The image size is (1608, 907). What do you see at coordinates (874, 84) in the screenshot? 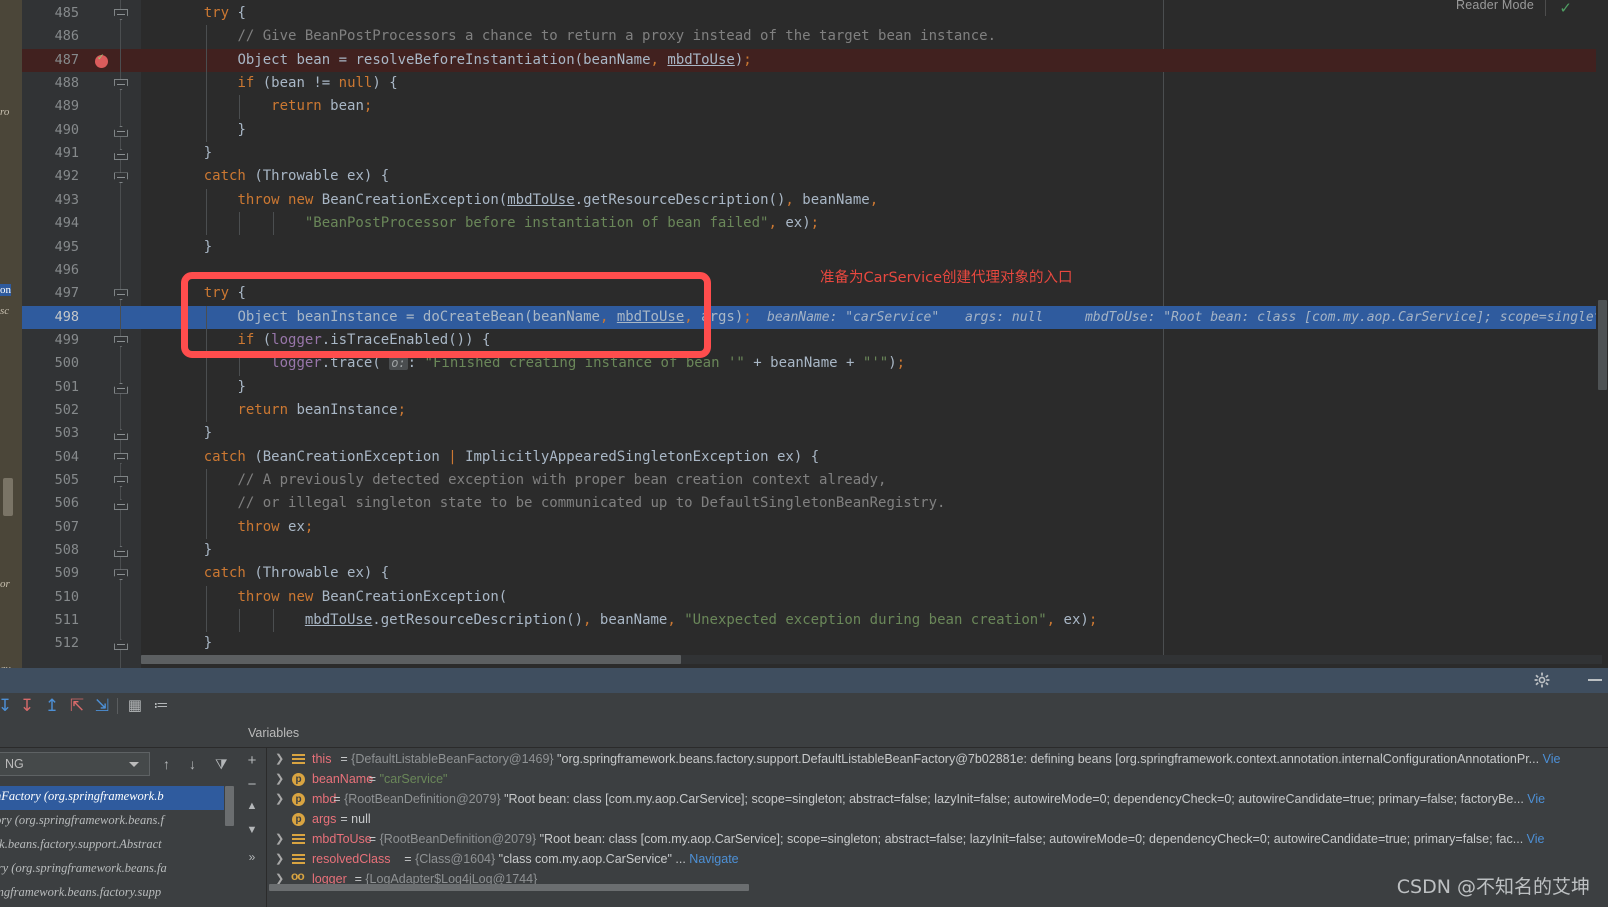
I see `code-line: if (bean != null) {` at bounding box center [874, 84].